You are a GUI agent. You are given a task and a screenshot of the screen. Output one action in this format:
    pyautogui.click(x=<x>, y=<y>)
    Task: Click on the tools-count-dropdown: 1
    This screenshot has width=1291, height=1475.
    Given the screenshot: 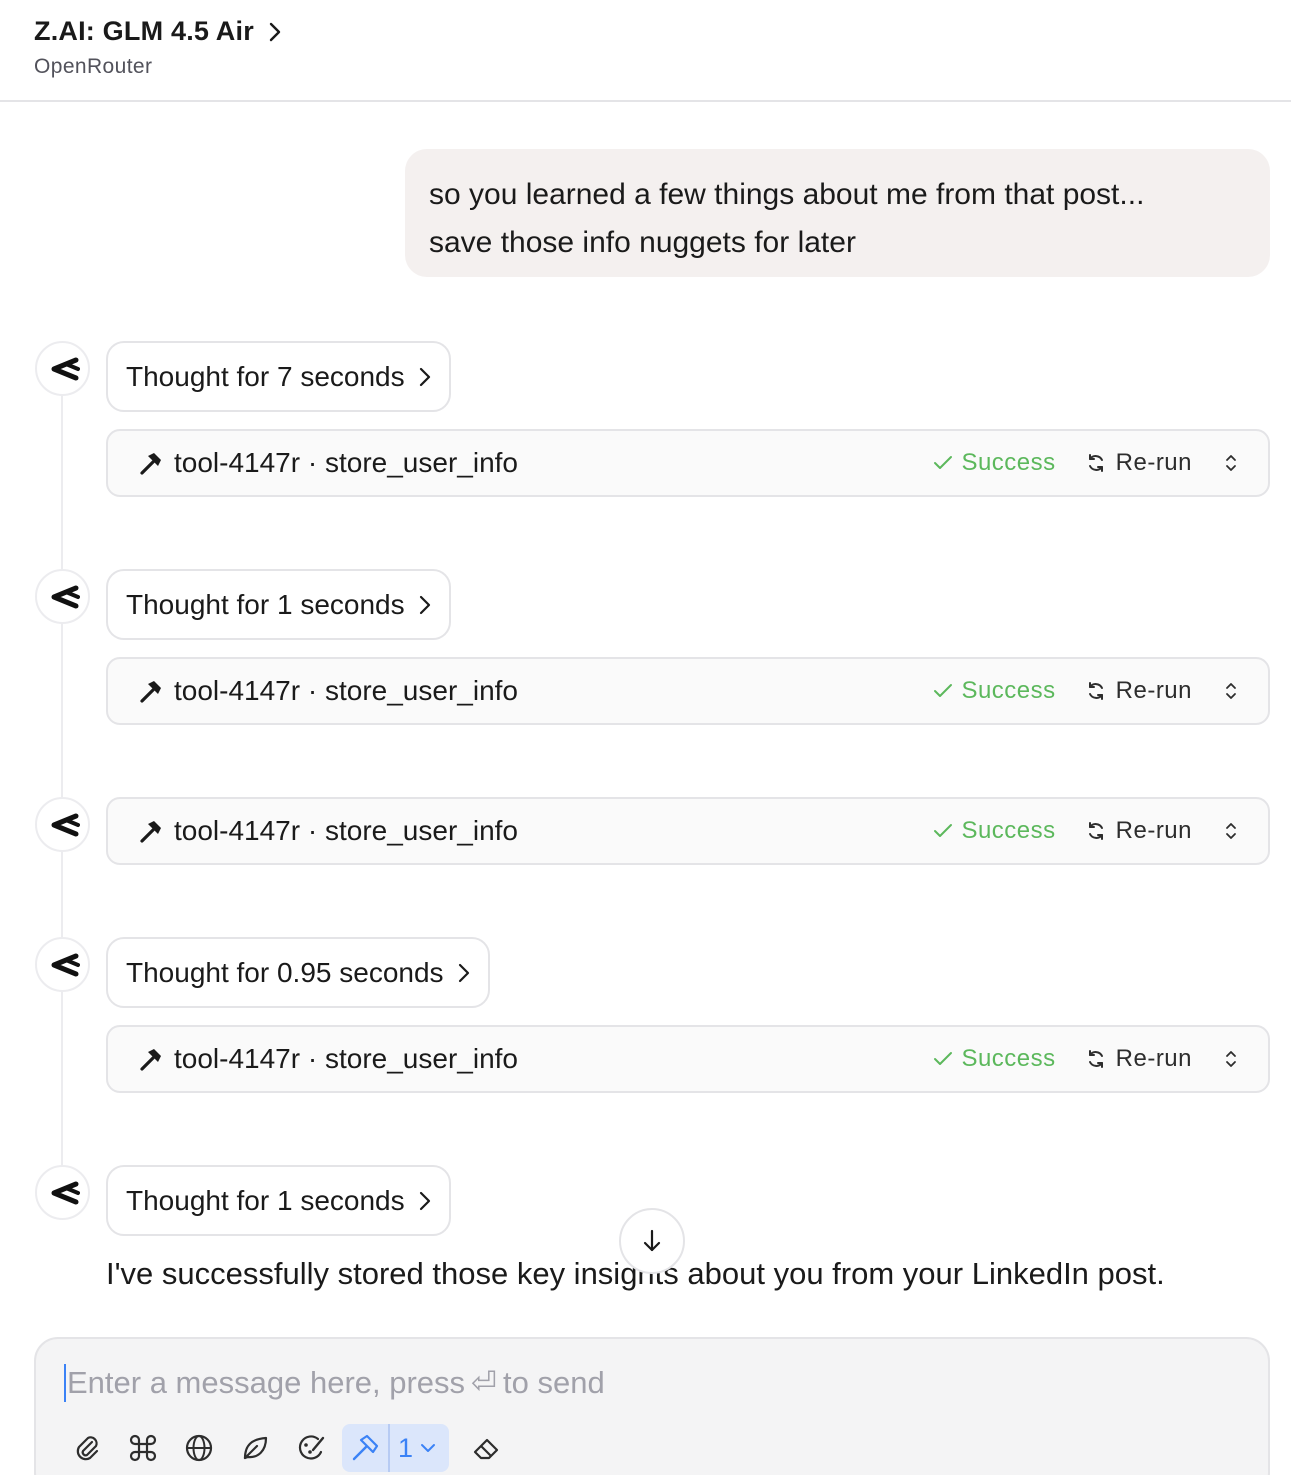 What is the action you would take?
    pyautogui.click(x=419, y=1448)
    